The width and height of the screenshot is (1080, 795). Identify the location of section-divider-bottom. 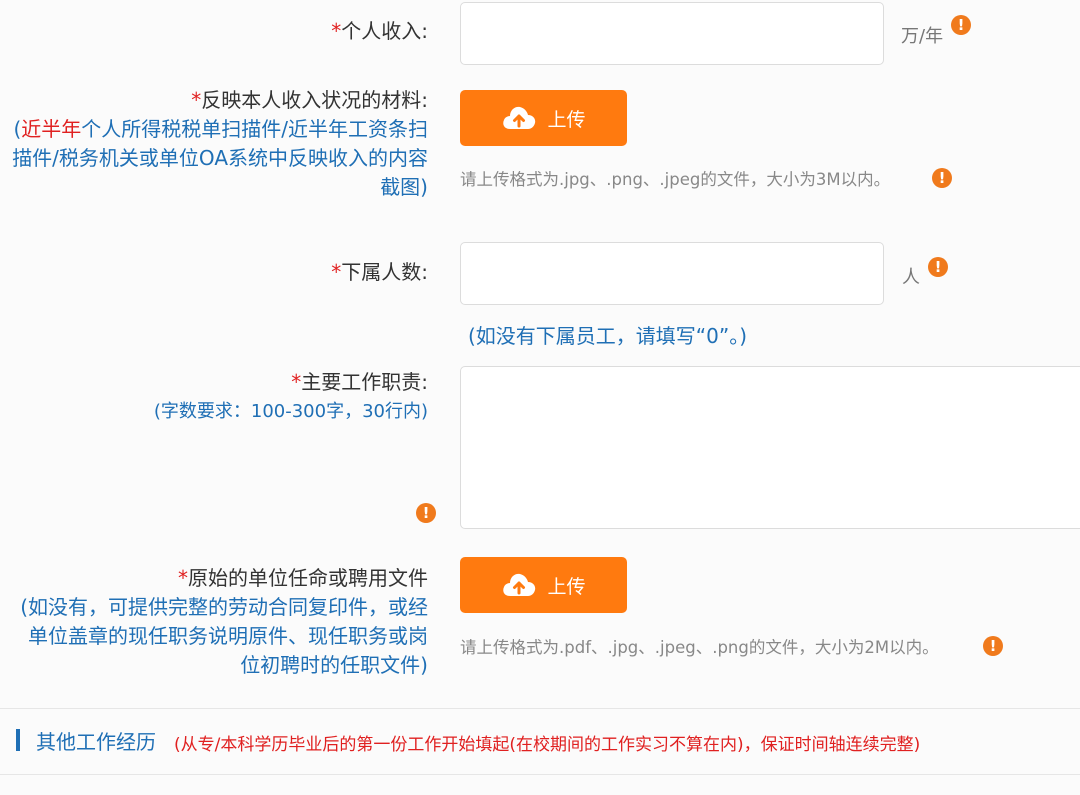
(540, 774).